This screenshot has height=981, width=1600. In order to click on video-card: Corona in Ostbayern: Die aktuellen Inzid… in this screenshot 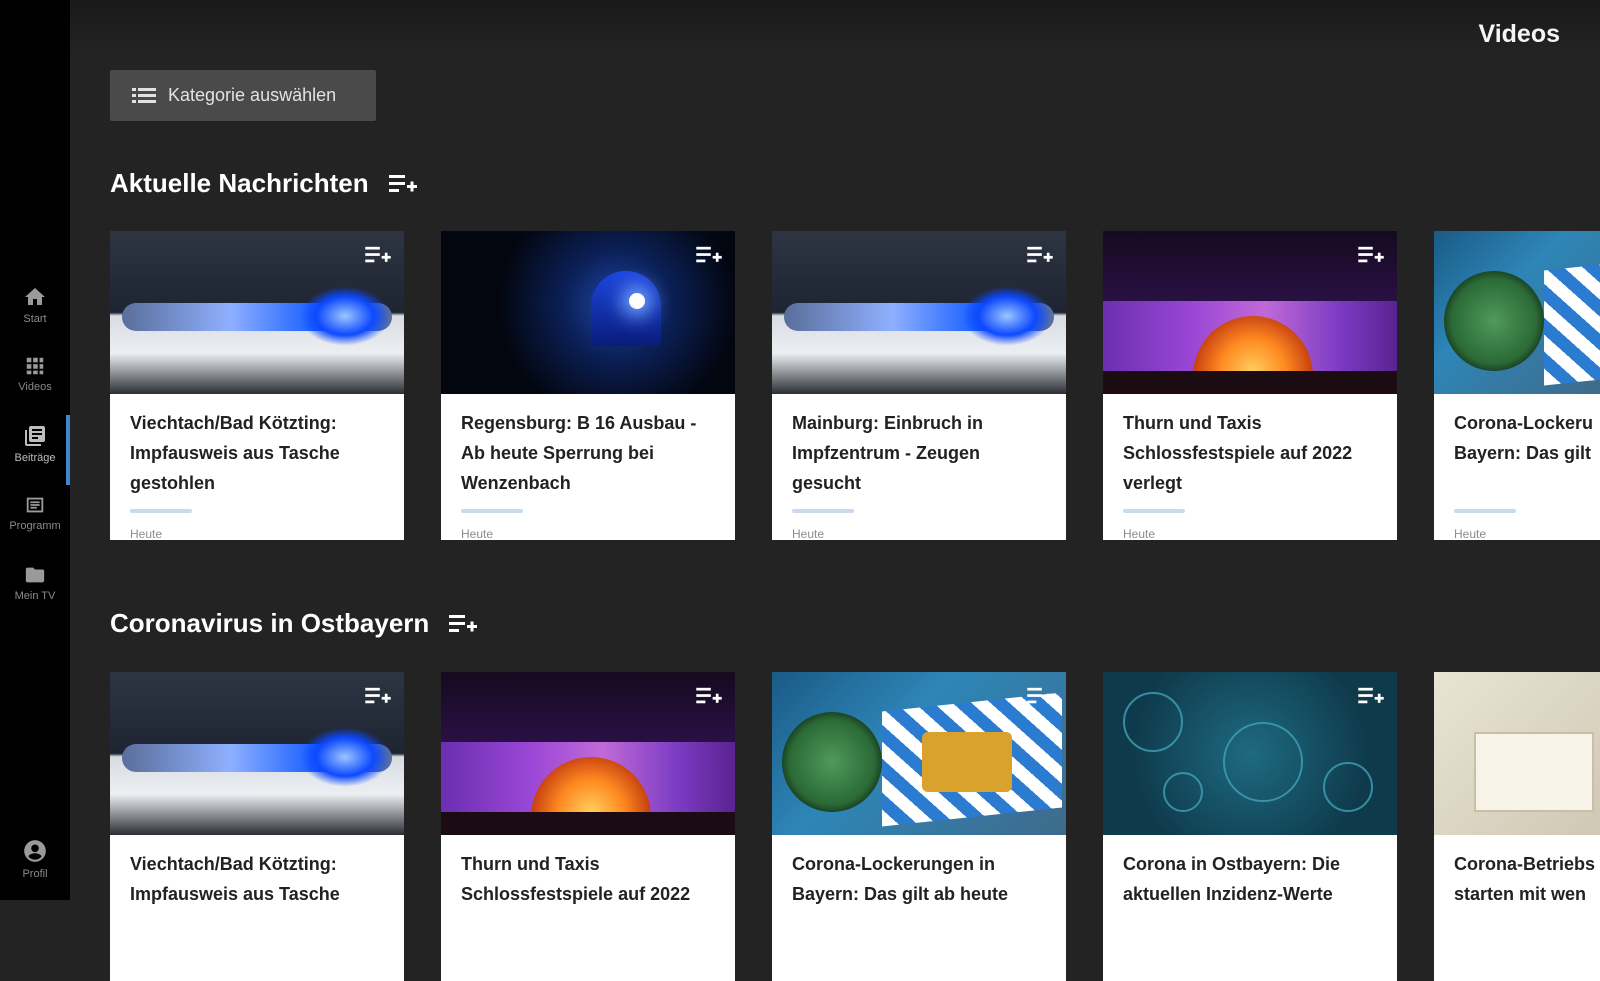, I will do `click(1250, 826)`.